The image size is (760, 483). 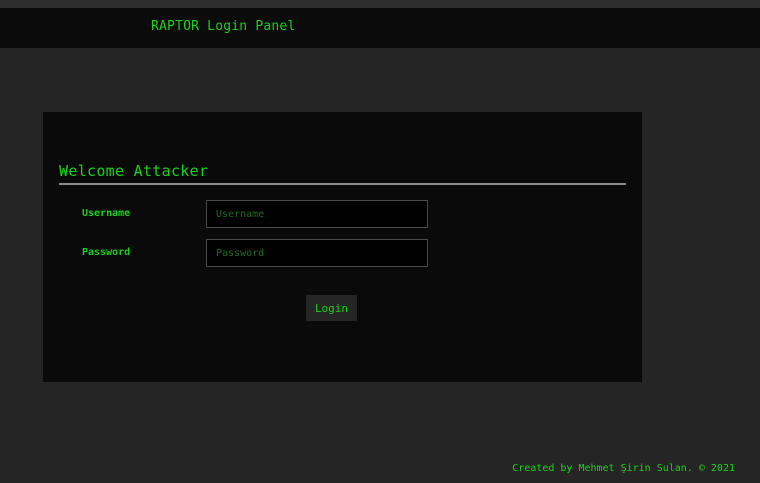 What do you see at coordinates (317, 214) in the screenshot?
I see `username-input` at bounding box center [317, 214].